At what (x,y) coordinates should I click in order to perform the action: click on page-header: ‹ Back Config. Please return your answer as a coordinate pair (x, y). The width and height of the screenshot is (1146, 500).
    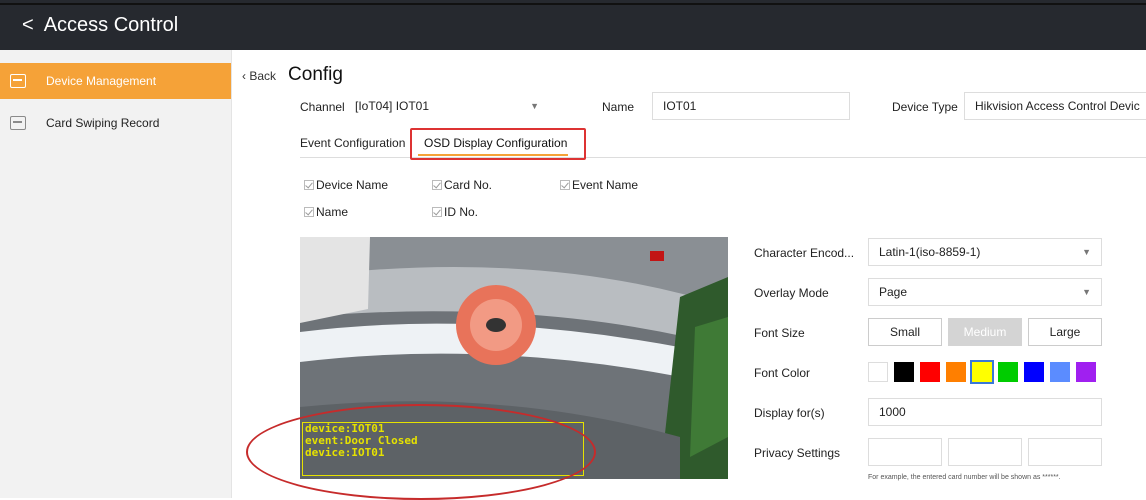
    Looking at the image, I should click on (292, 75).